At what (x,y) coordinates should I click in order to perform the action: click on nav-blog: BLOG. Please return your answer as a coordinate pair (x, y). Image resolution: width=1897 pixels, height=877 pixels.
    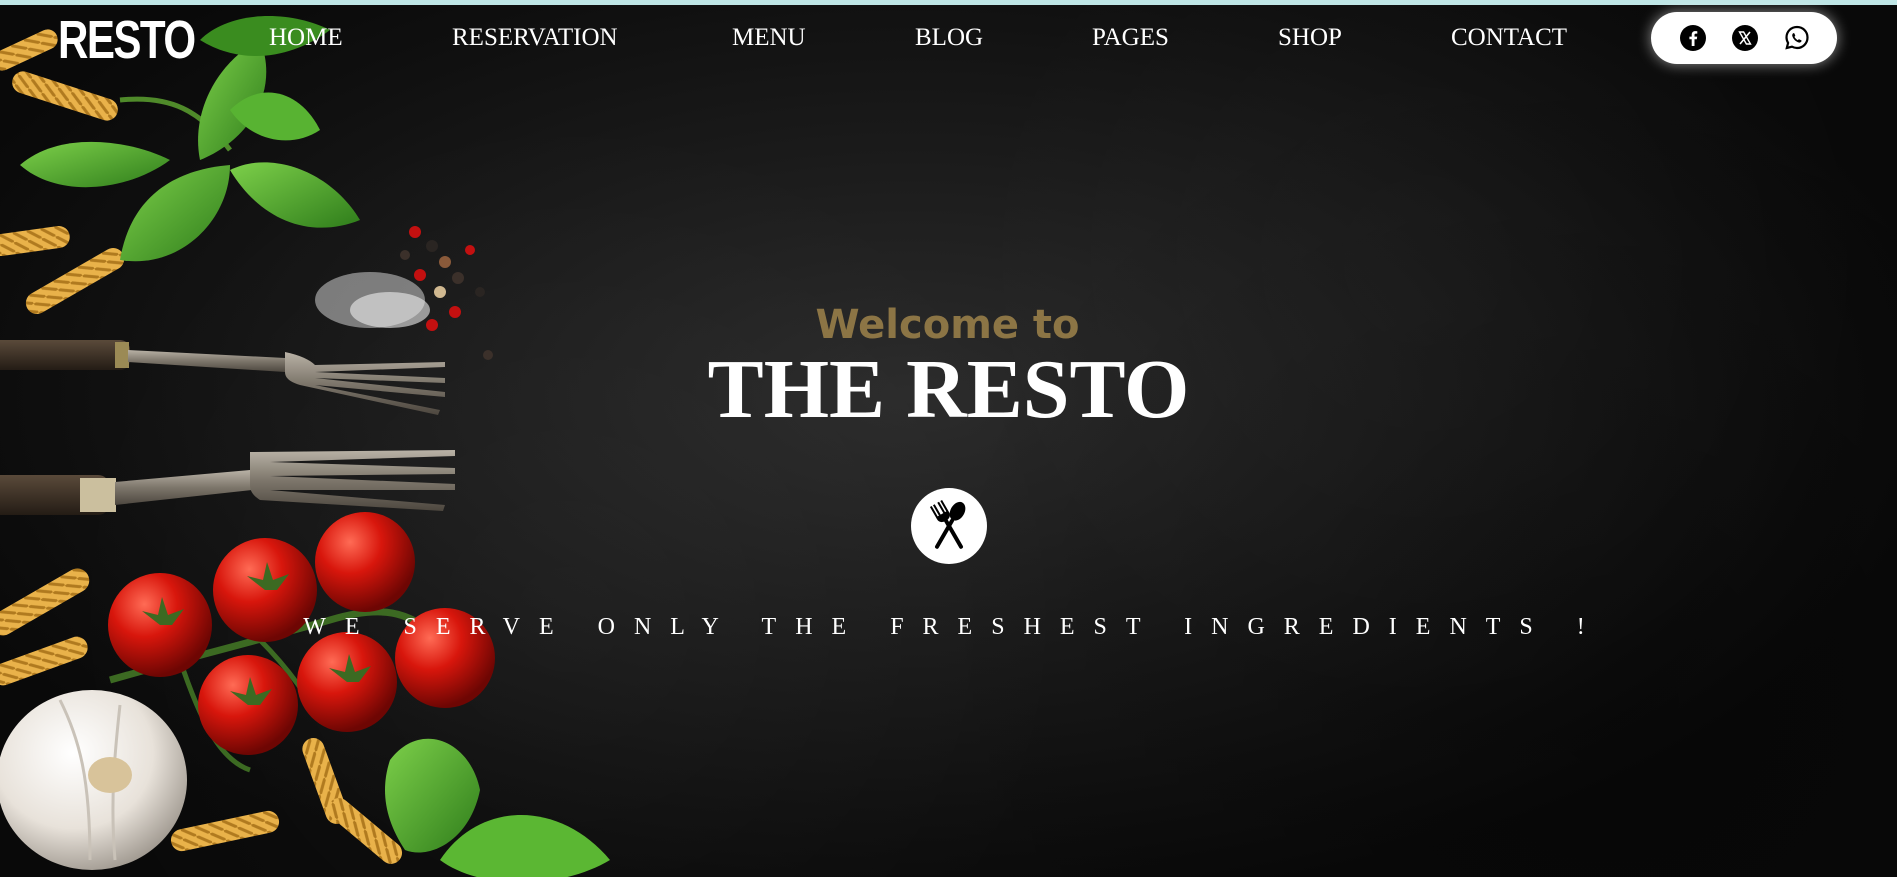
    Looking at the image, I should click on (949, 38).